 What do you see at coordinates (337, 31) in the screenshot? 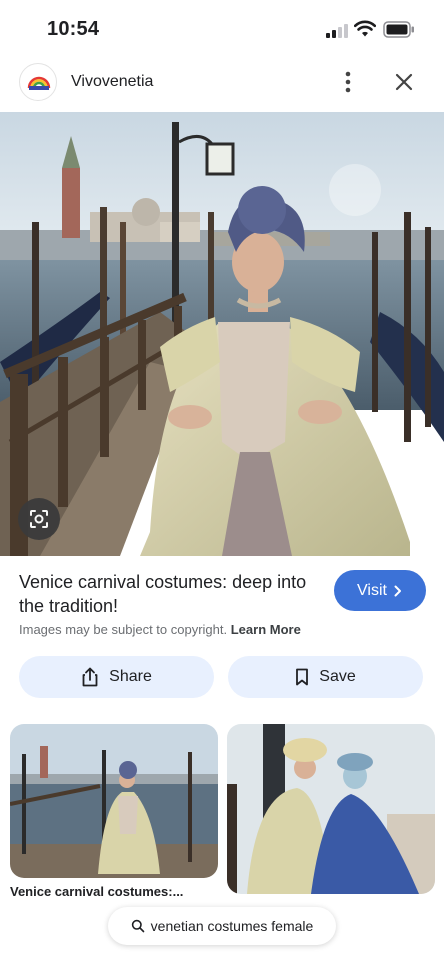
I see `cellular-signal-icon` at bounding box center [337, 31].